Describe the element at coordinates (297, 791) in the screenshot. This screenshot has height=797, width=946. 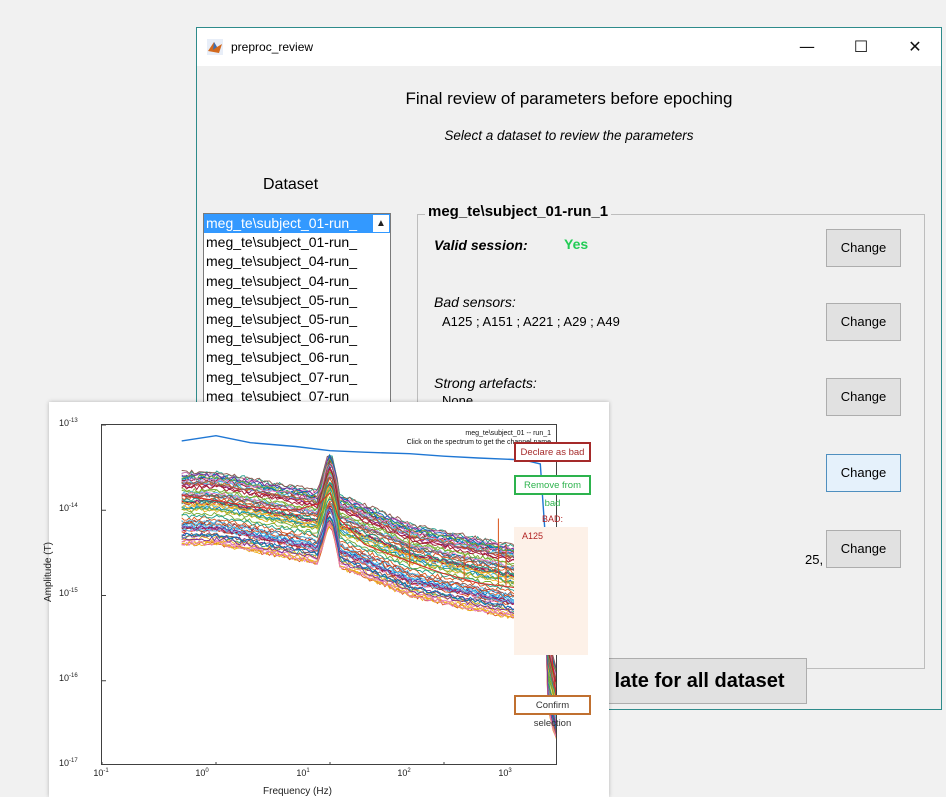
I see `x-axis-label: Frequency (Hz)` at that location.